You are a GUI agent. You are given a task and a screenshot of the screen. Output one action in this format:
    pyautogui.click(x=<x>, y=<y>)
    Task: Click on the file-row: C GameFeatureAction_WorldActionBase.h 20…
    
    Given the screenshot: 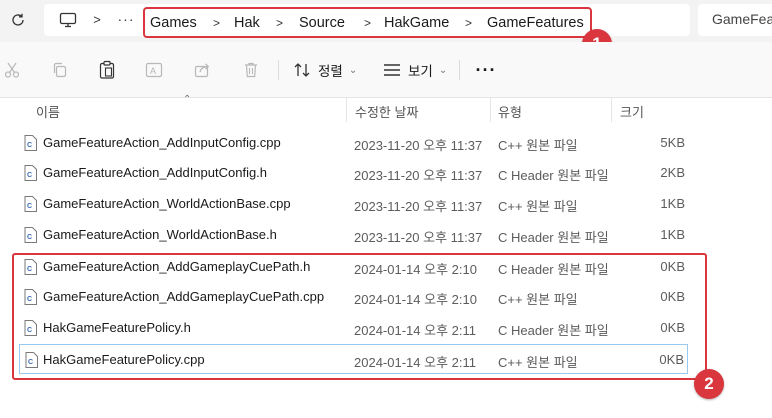 What is the action you would take?
    pyautogui.click(x=354, y=235)
    